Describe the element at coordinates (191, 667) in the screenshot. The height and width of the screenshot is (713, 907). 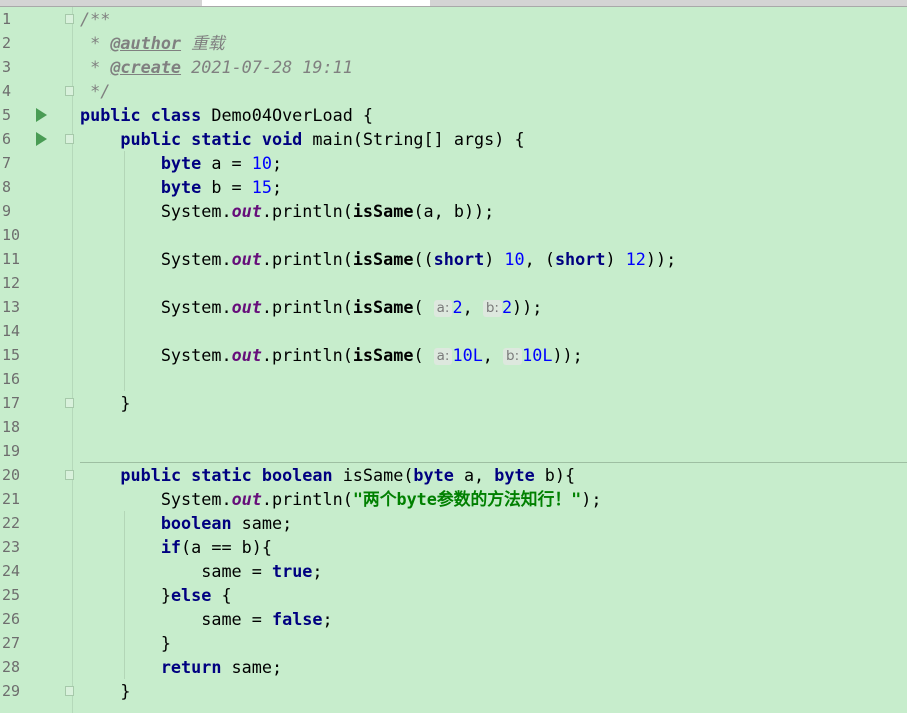
I see `keyword: return` at that location.